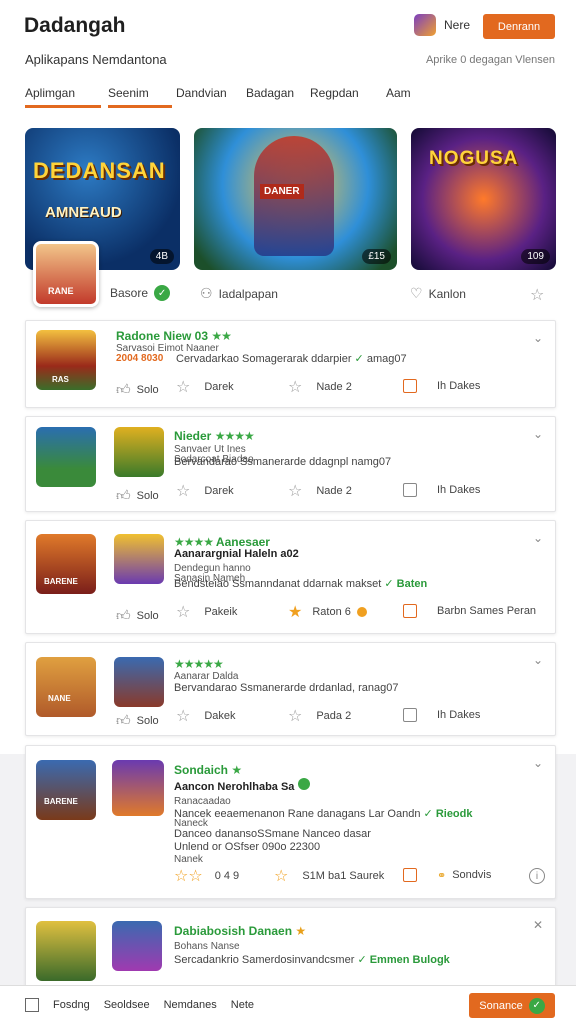 Image resolution: width=576 pixels, height=1024 pixels. What do you see at coordinates (537, 876) in the screenshot?
I see `info-icon: i` at bounding box center [537, 876].